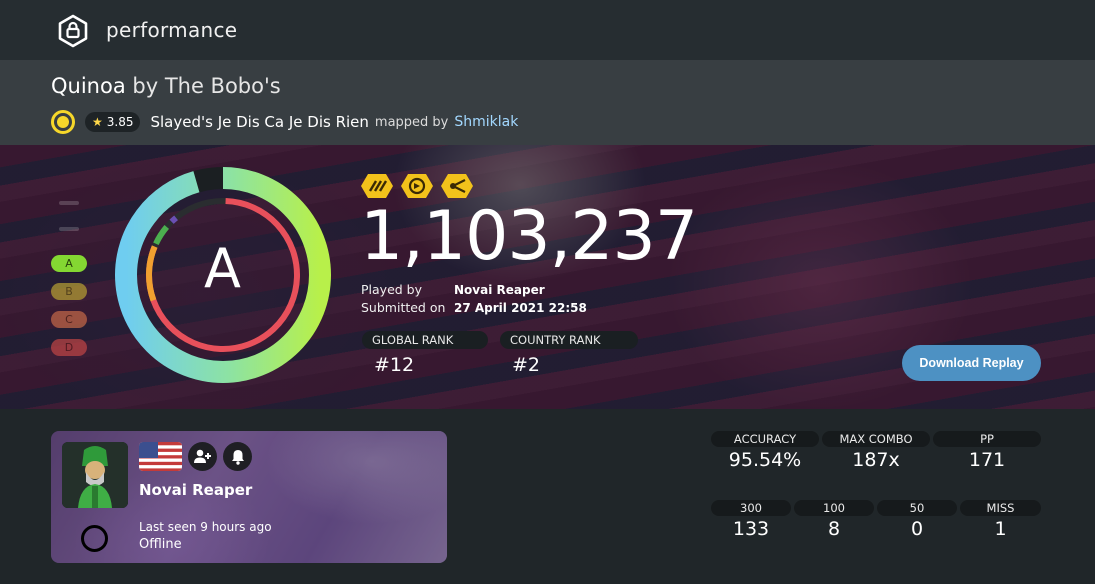 This screenshot has height=584, width=1095. I want to click on subscribe-button, so click(237, 456).